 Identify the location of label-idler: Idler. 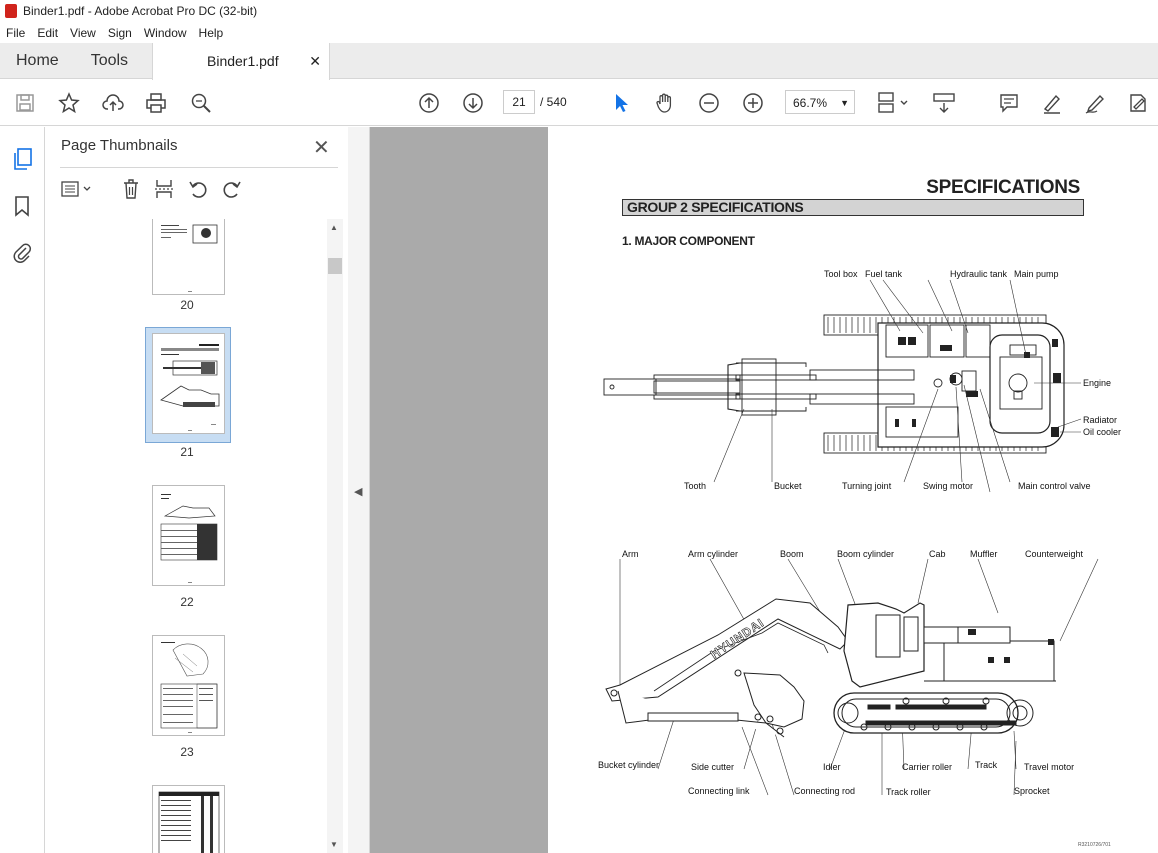
(832, 767).